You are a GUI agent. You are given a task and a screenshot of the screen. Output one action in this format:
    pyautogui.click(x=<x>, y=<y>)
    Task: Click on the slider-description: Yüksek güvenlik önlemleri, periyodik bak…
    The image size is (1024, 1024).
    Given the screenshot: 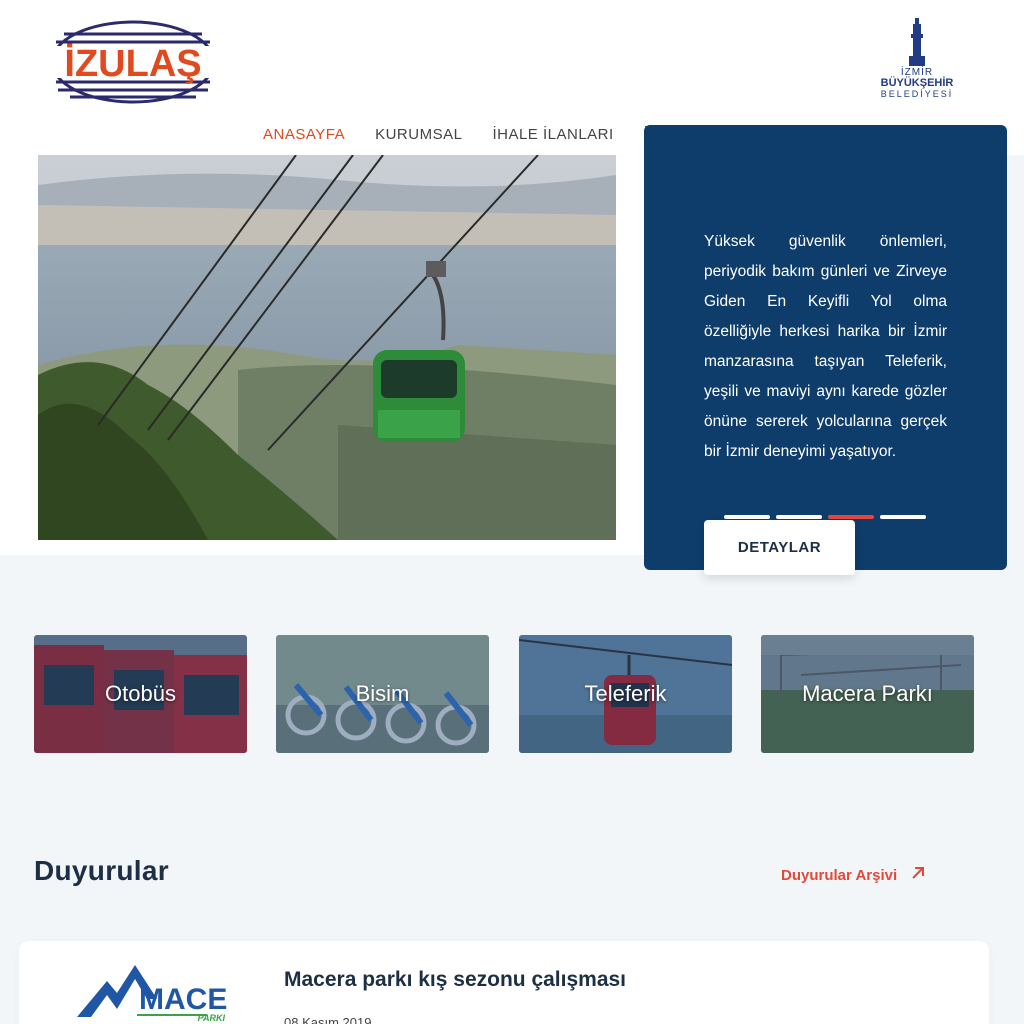 What is the action you would take?
    pyautogui.click(x=825, y=346)
    